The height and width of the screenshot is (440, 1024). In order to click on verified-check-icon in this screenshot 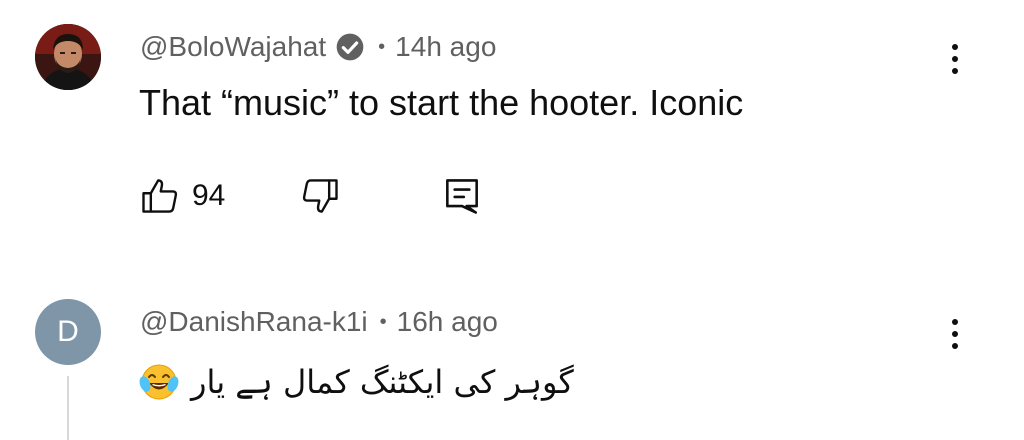, I will do `click(350, 47)`.